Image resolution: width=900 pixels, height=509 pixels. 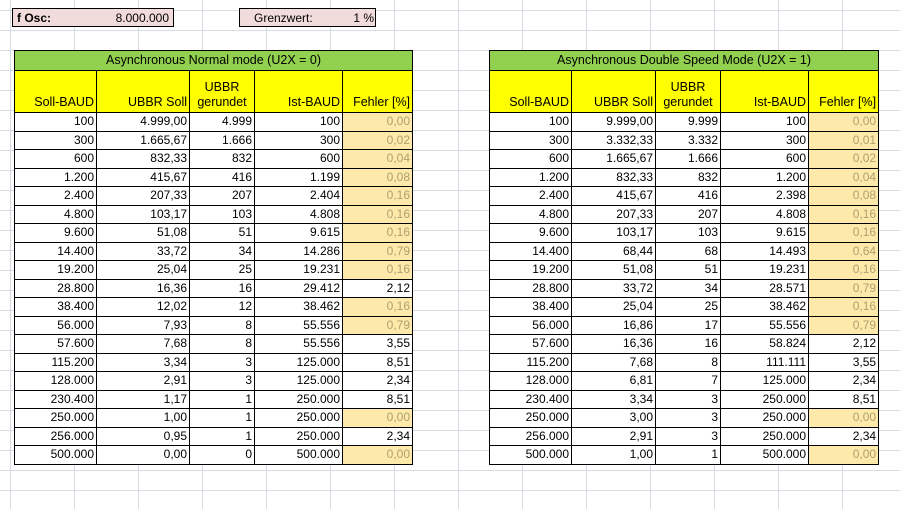 I want to click on table-cell: 9.615, so click(x=764, y=233).